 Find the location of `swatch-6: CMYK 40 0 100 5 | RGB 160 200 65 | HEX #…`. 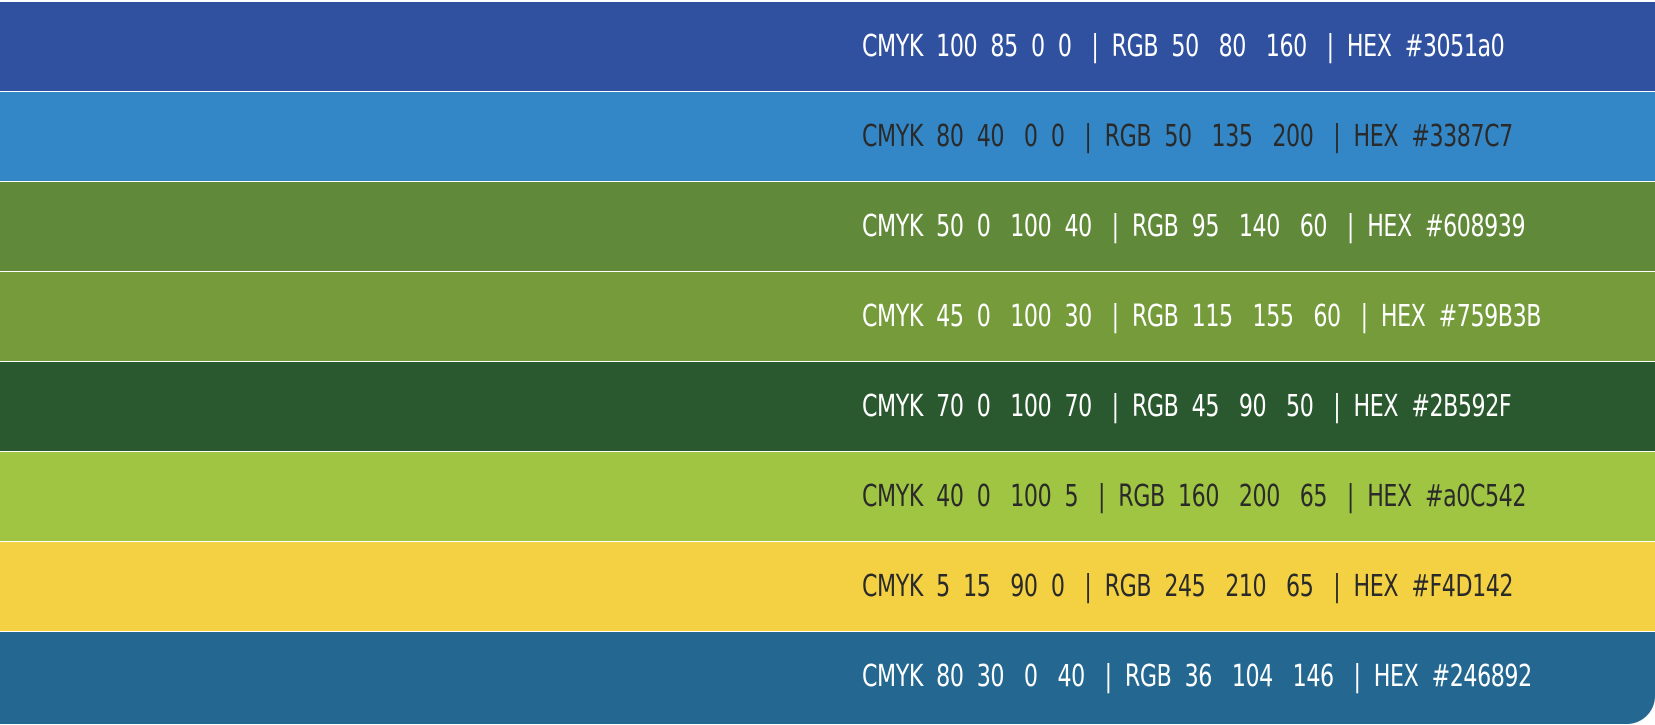

swatch-6: CMYK 40 0 100 5 | RGB 160 200 65 | HEX #… is located at coordinates (827, 496).